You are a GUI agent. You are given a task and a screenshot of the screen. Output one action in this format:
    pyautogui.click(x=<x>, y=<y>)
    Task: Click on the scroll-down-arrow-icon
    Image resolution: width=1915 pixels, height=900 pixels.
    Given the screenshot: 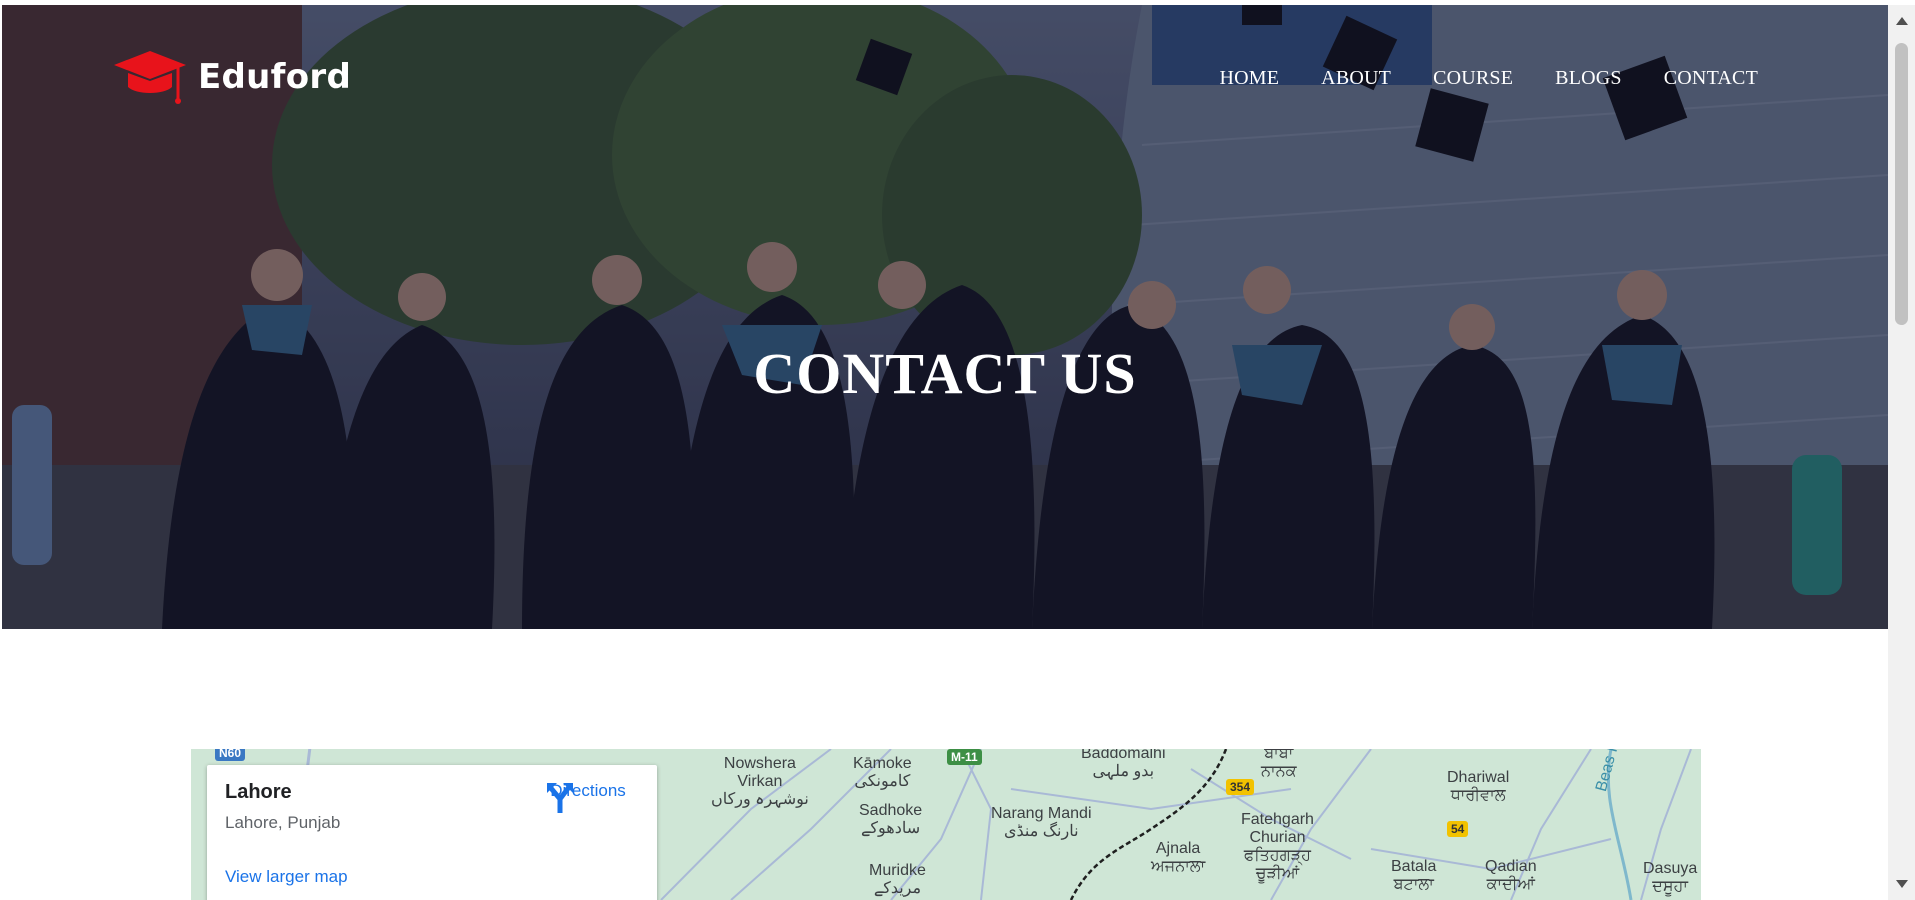 What is the action you would take?
    pyautogui.click(x=1902, y=884)
    